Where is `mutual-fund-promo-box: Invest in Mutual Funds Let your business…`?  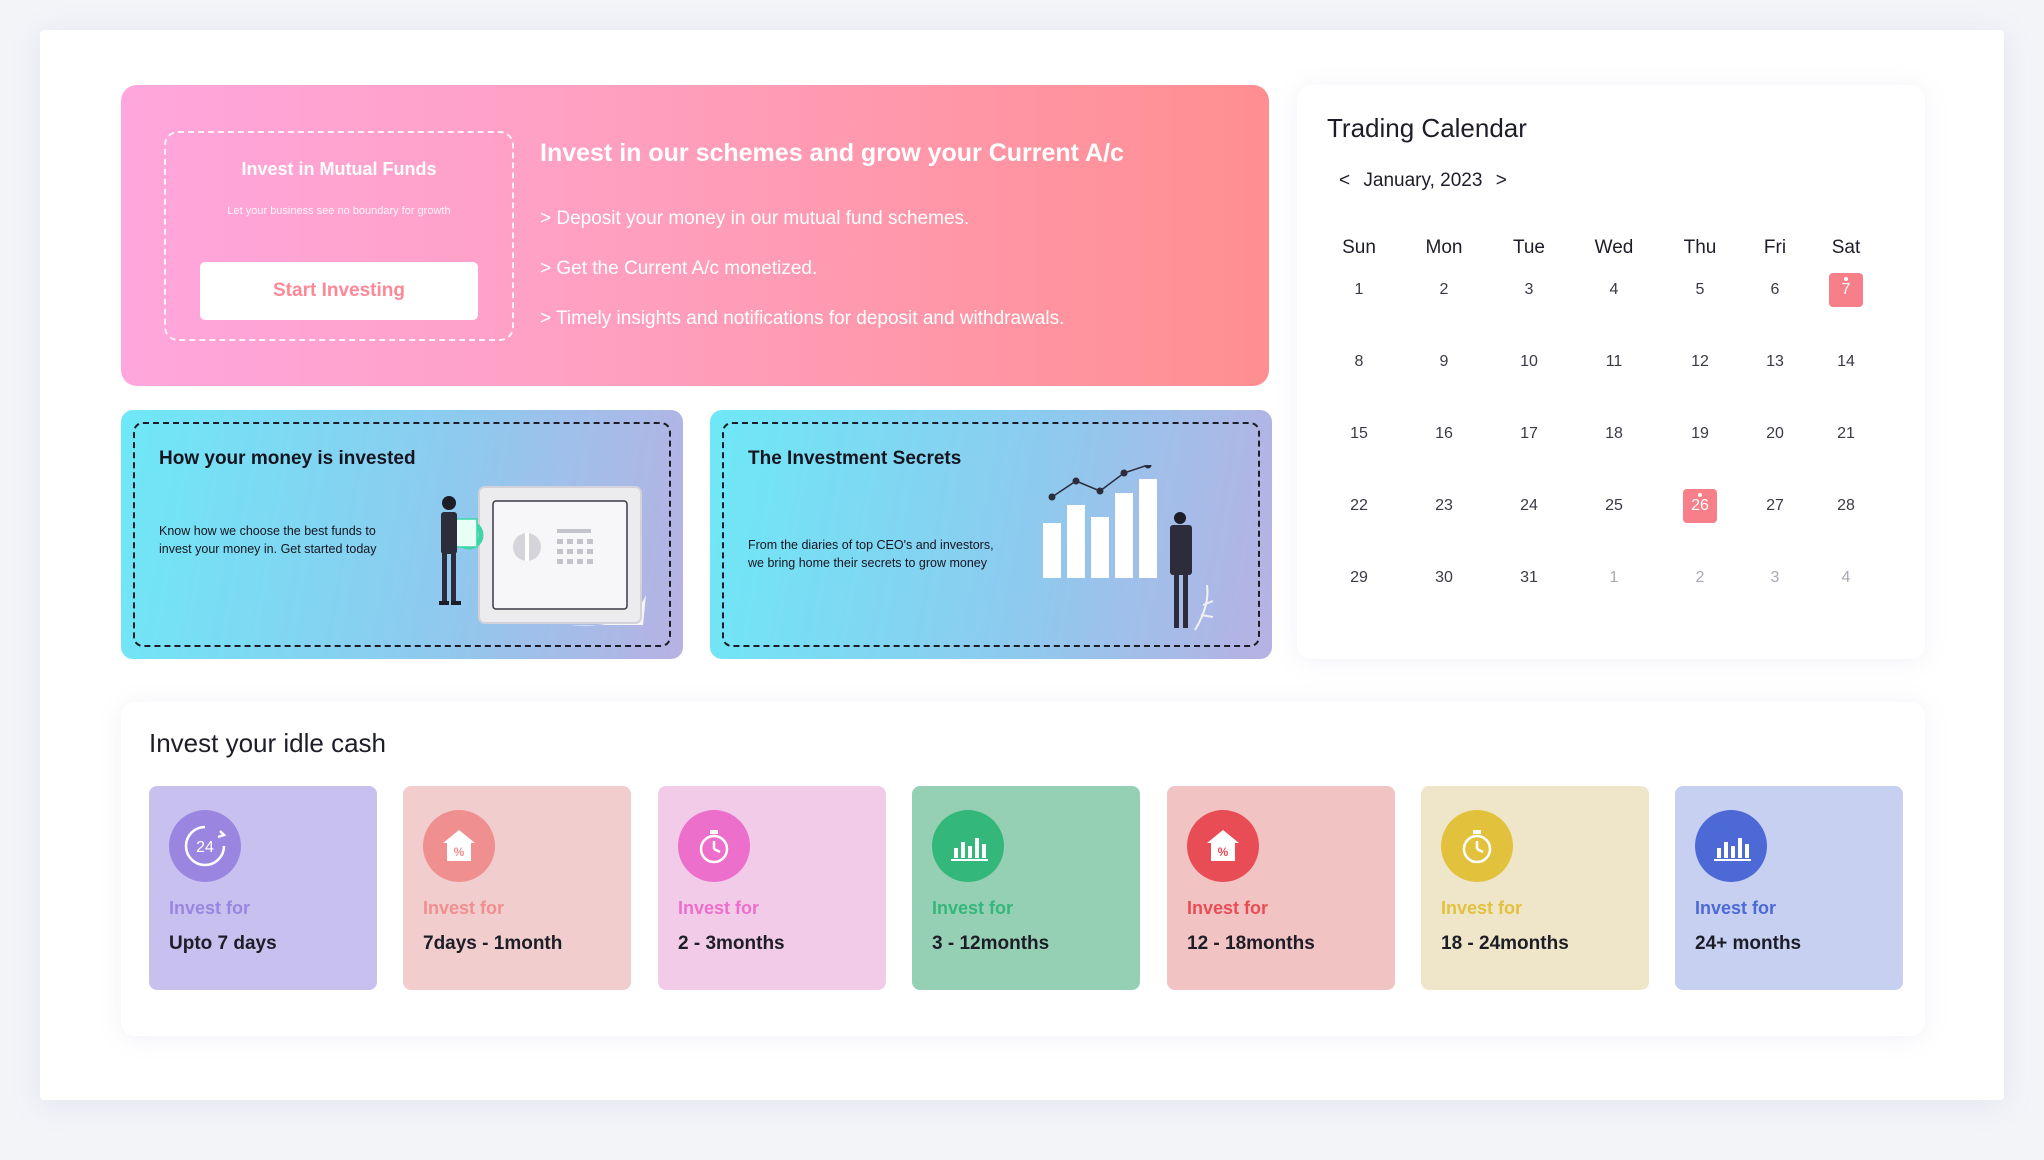
mutual-fund-promo-box: Invest in Mutual Funds Let your business… is located at coordinates (339, 236).